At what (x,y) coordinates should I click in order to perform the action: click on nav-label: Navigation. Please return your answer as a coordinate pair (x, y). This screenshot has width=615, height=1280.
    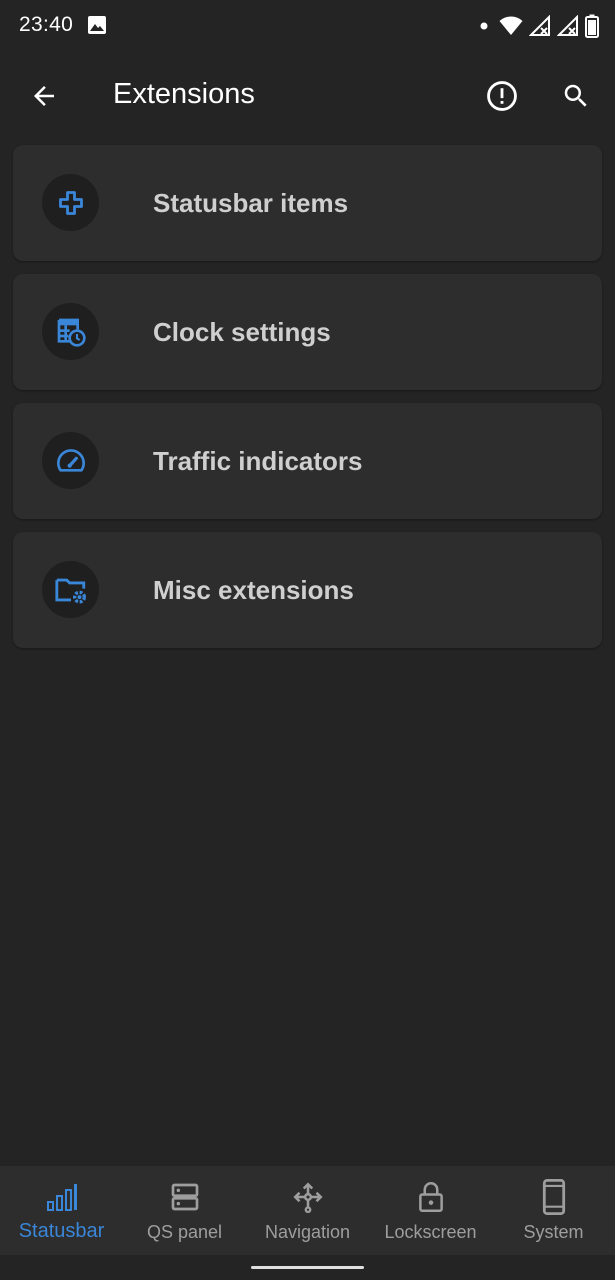
    Looking at the image, I should click on (307, 1232).